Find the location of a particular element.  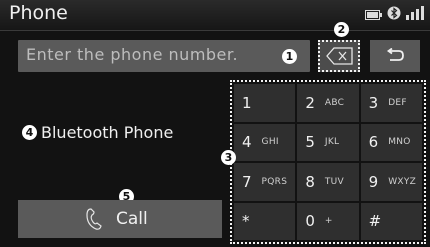

title-bar: Phone is located at coordinates (215, 15).